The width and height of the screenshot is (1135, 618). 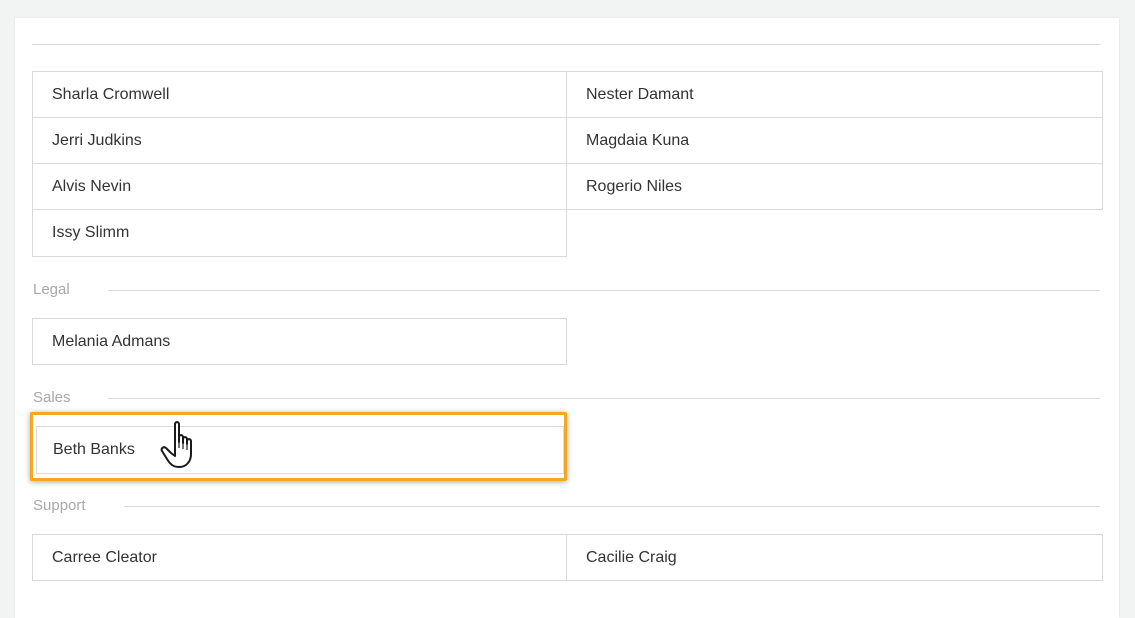 What do you see at coordinates (299, 141) in the screenshot?
I see `list-item: Jerri Judkins` at bounding box center [299, 141].